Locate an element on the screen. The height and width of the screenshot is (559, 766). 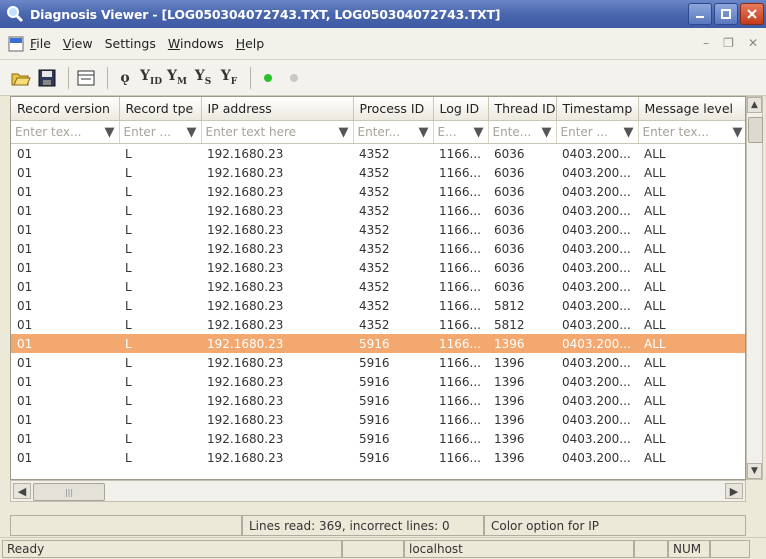
filter-cell: Enter... ▼ is located at coordinates (393, 132).